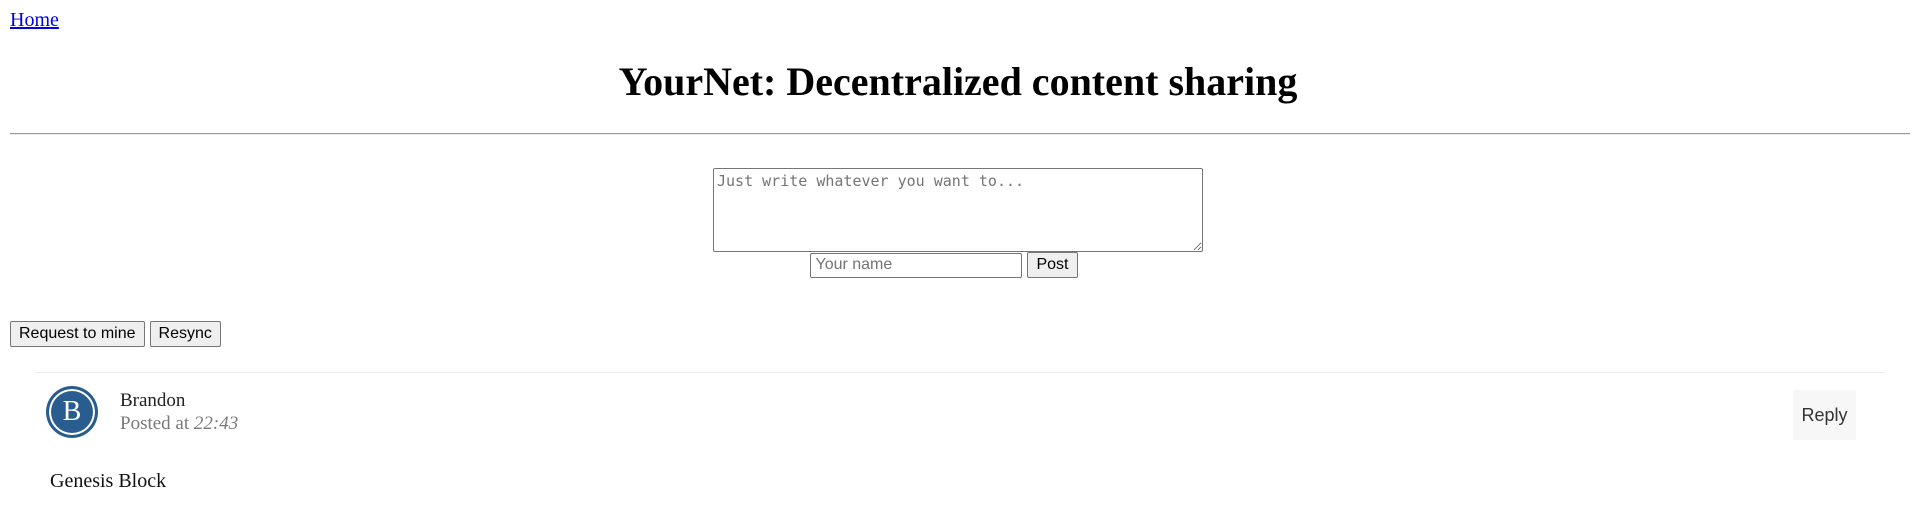 This screenshot has width=1916, height=523. Describe the element at coordinates (185, 334) in the screenshot. I see `resync-button: Resync` at that location.